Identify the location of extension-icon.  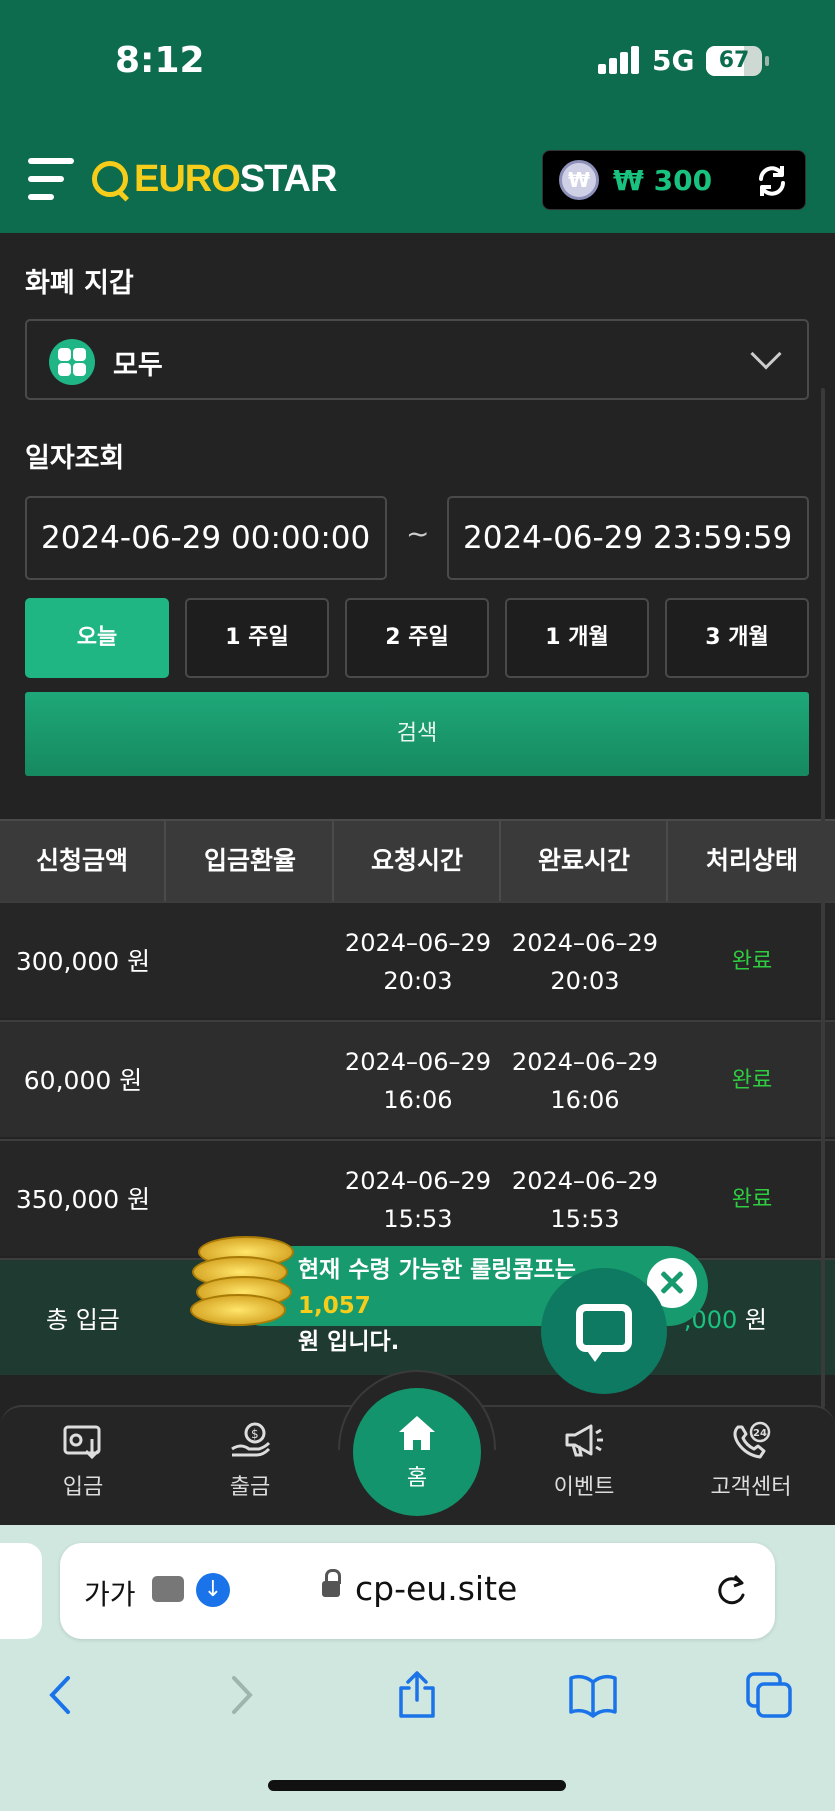
(168, 1589).